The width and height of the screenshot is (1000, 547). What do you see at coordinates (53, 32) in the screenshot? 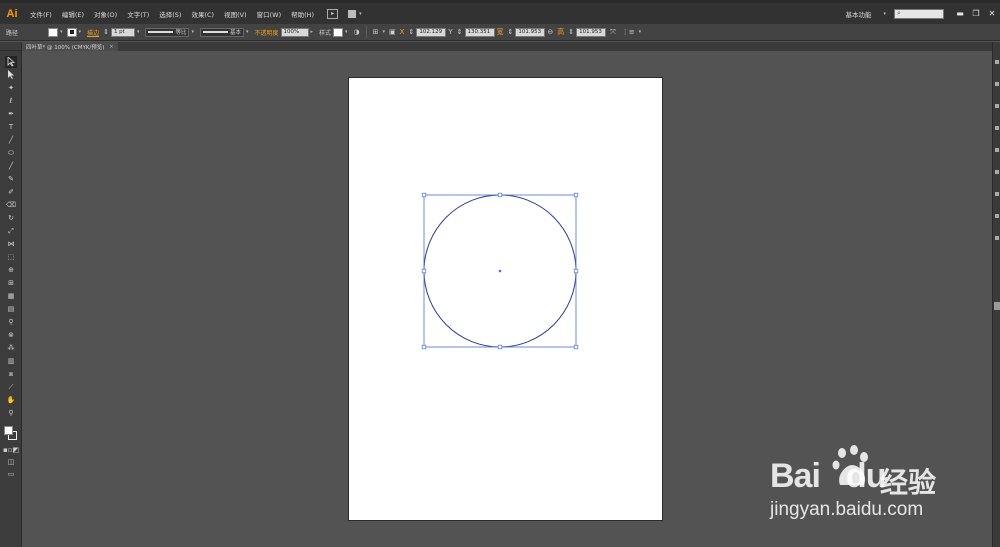
I see `fill-color-swatch` at bounding box center [53, 32].